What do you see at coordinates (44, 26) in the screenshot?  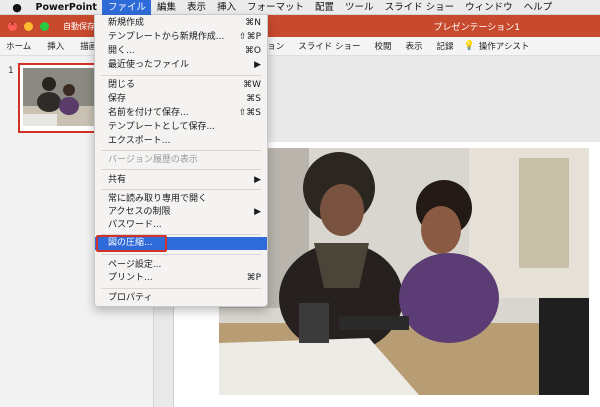 I see `zoom-window-button` at bounding box center [44, 26].